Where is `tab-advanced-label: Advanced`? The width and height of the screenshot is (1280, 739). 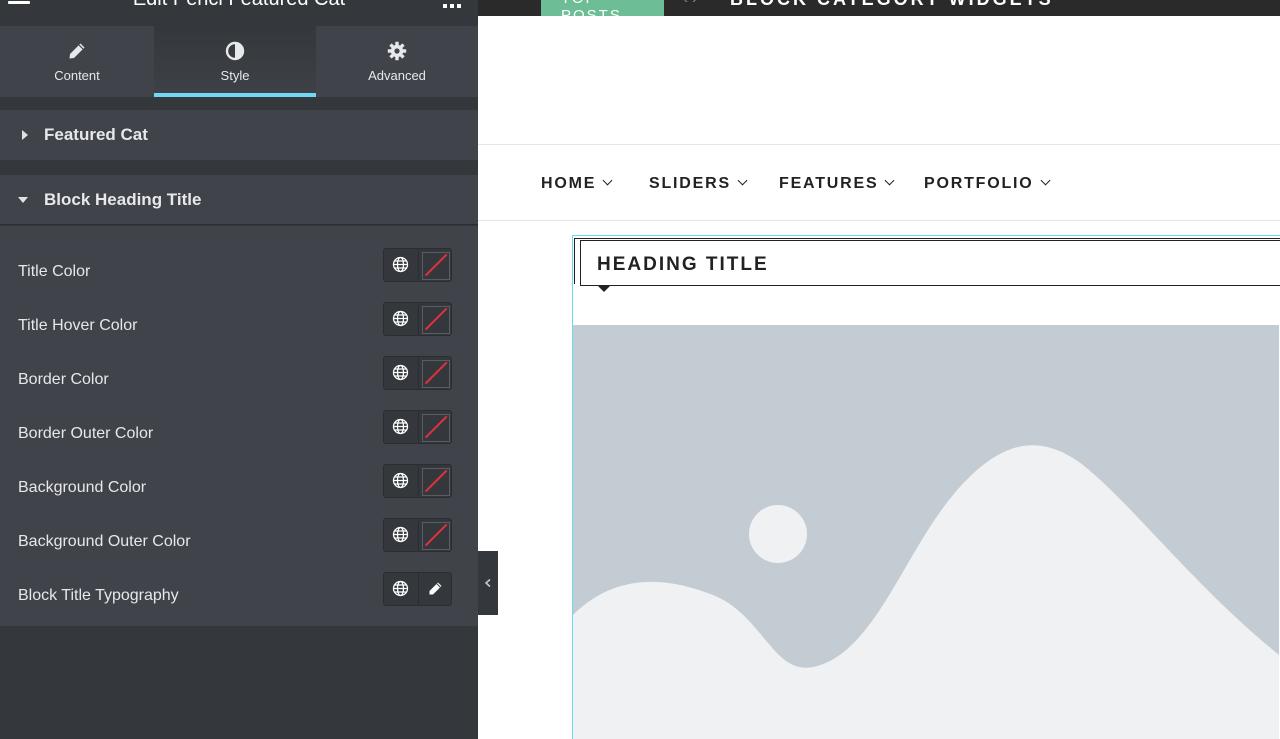
tab-advanced-label: Advanced is located at coordinates (397, 75).